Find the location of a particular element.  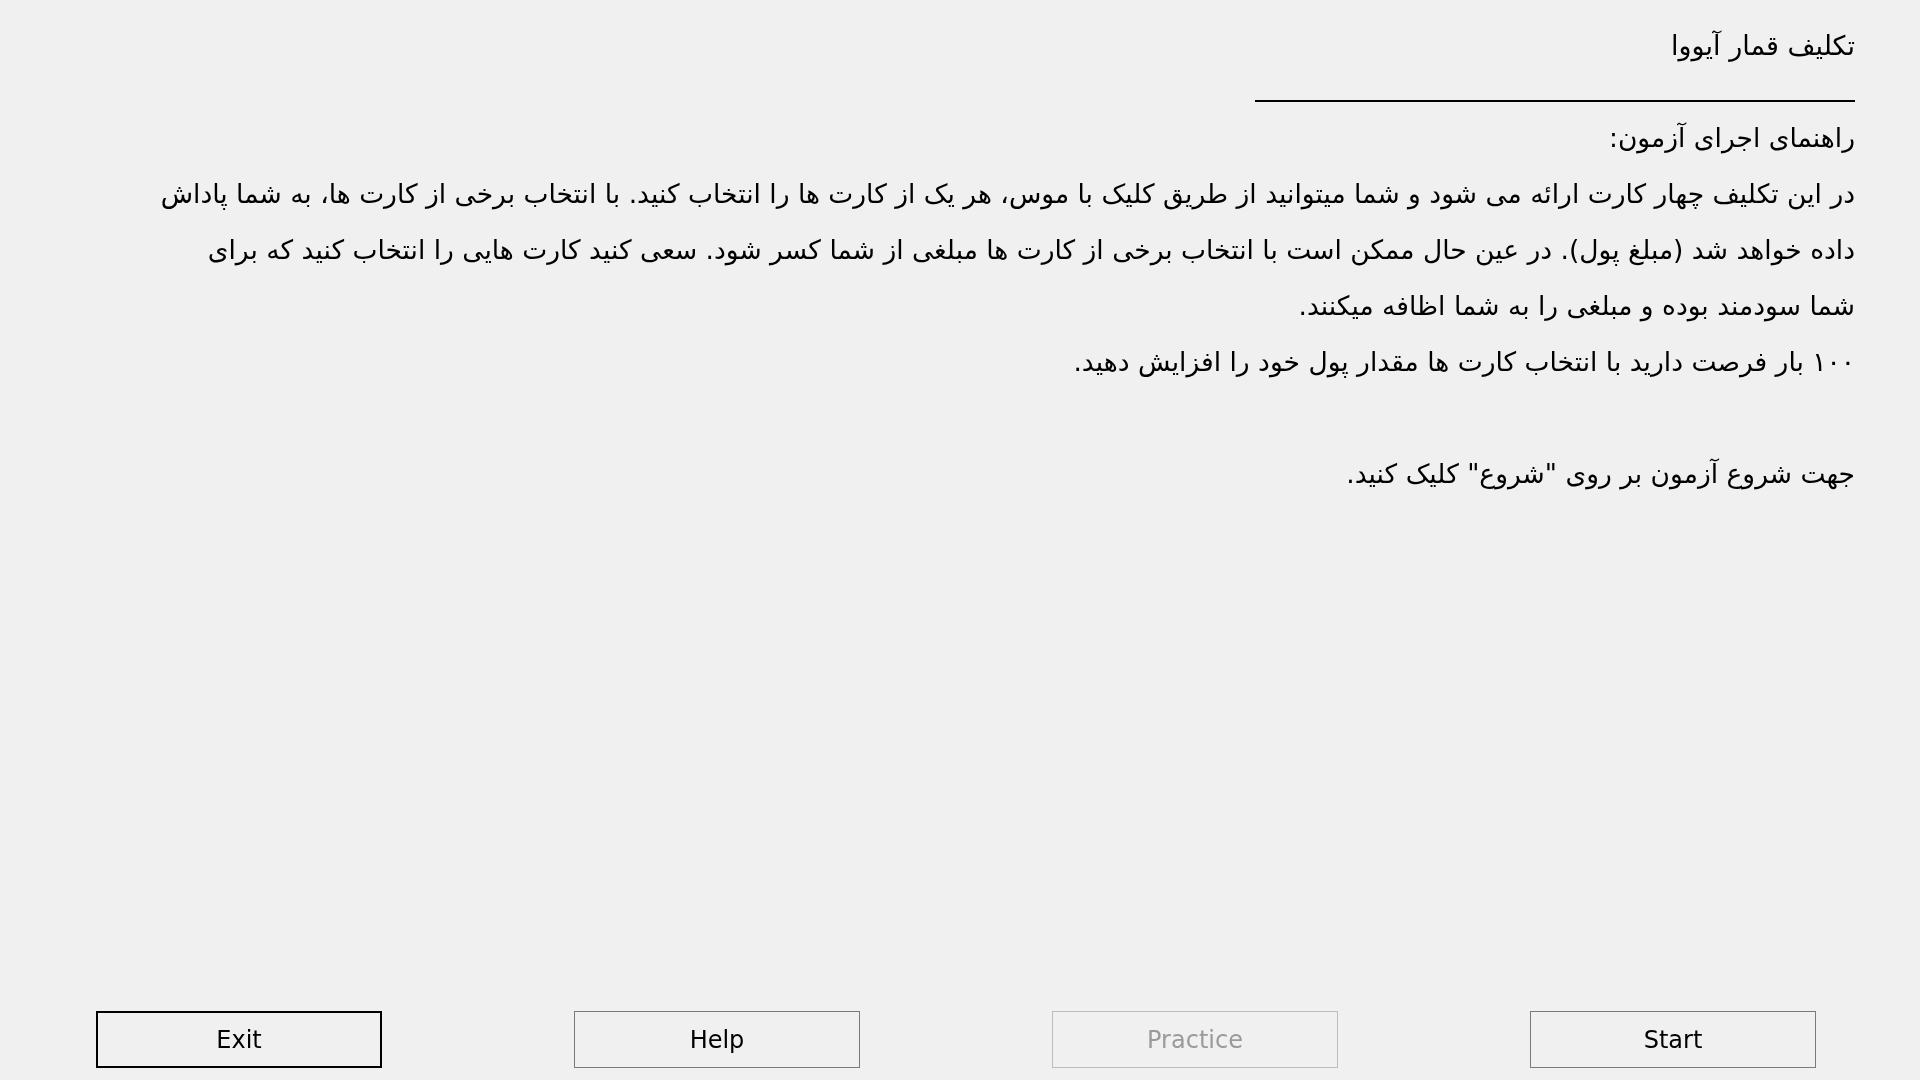

start-prompt: جهت شروع آزمون بر روی "شروع" کلیک کنید. is located at coordinates (1600, 474).